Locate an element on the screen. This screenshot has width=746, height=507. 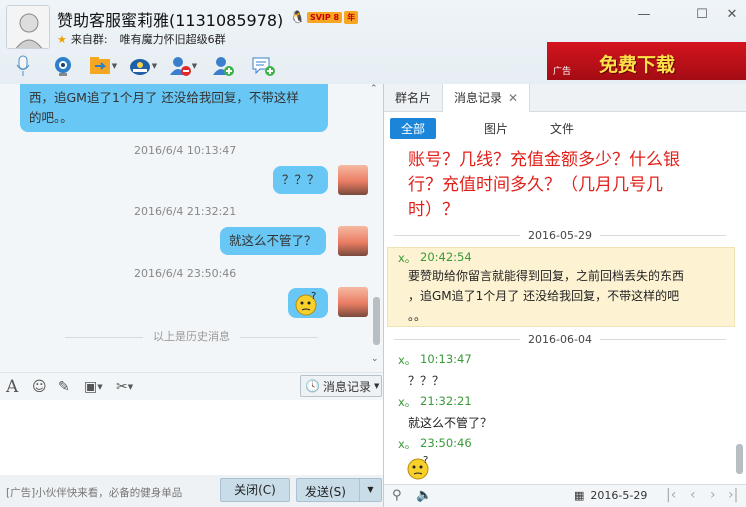
block-user-button: ▼ is located at coordinates (183, 66).